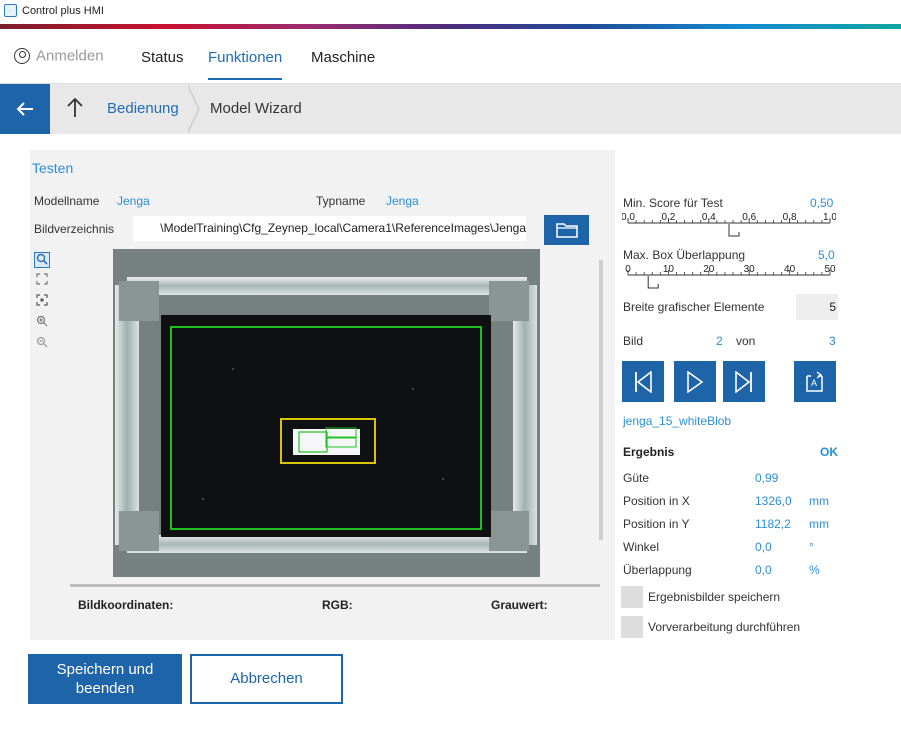 This screenshot has width=901, height=743. Describe the element at coordinates (684, 255) in the screenshot. I see `max-box-overlap-label: Max. Box Überlappung` at that location.